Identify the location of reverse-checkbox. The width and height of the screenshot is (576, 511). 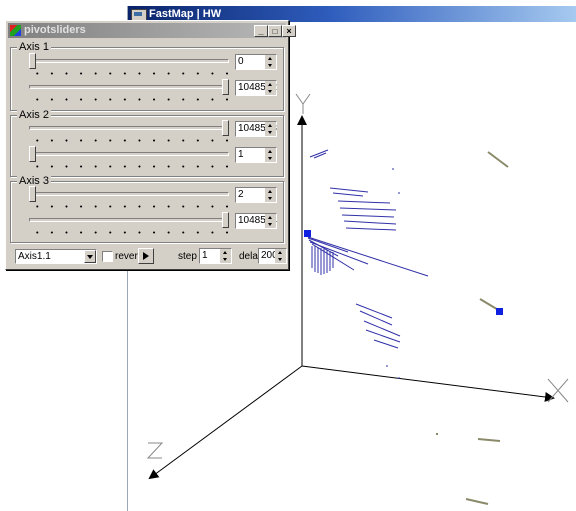
(107, 256).